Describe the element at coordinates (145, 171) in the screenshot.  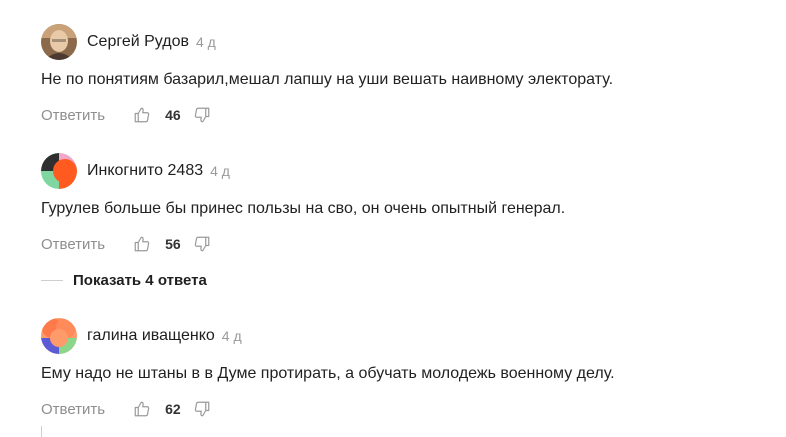
I see `author-name: Инкогнито 2483` at that location.